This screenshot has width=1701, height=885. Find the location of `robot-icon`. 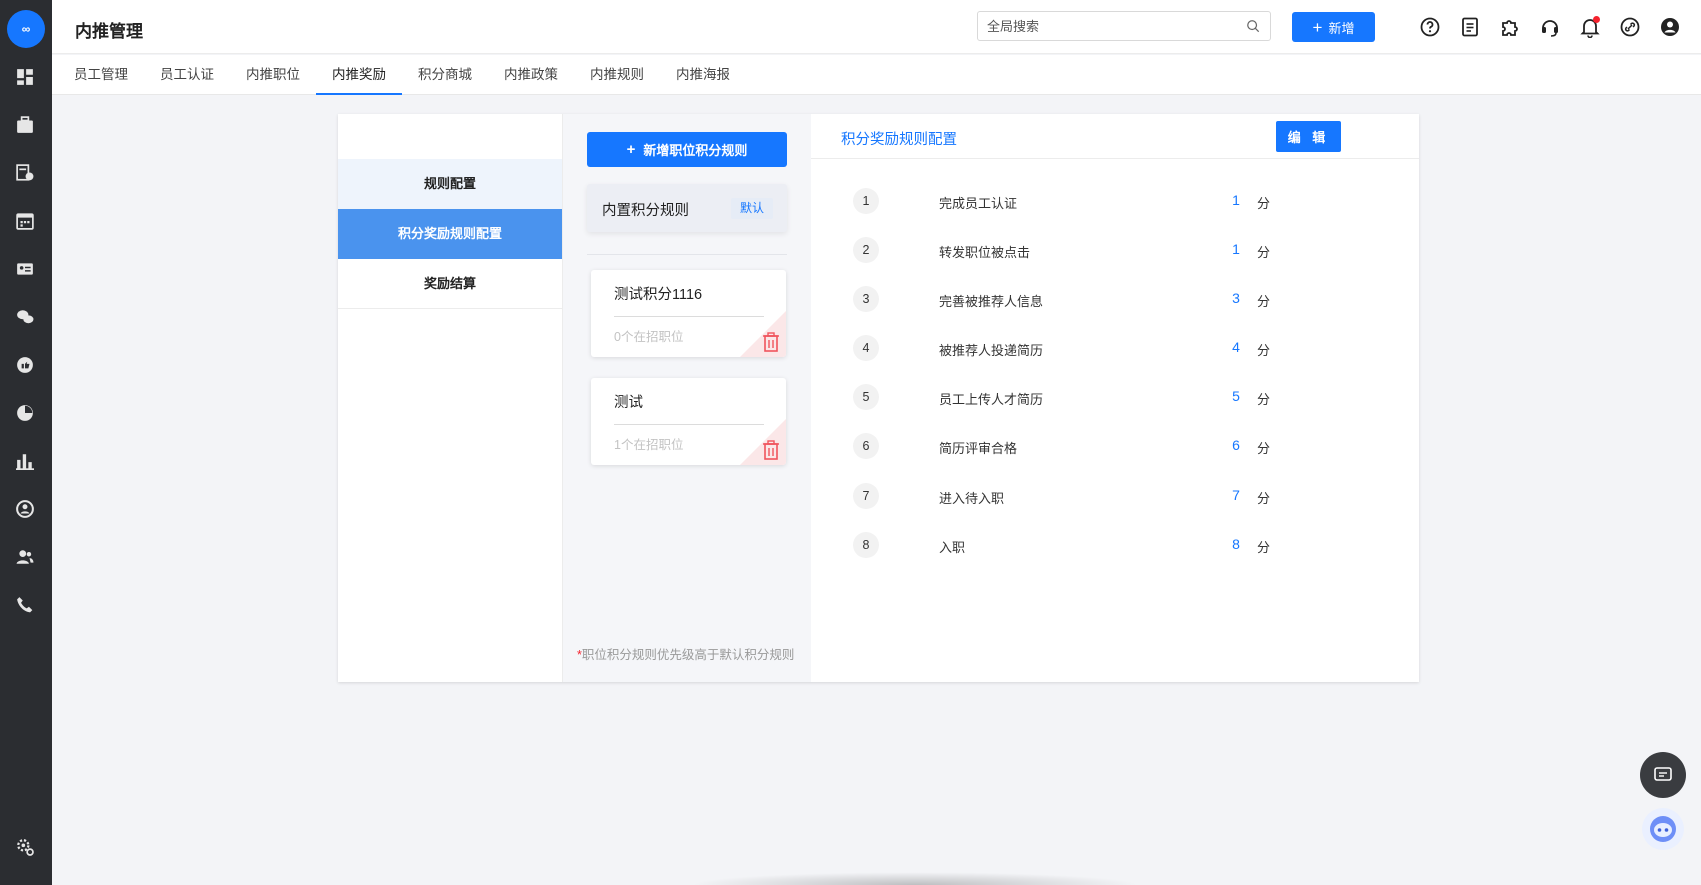

robot-icon is located at coordinates (1663, 829).